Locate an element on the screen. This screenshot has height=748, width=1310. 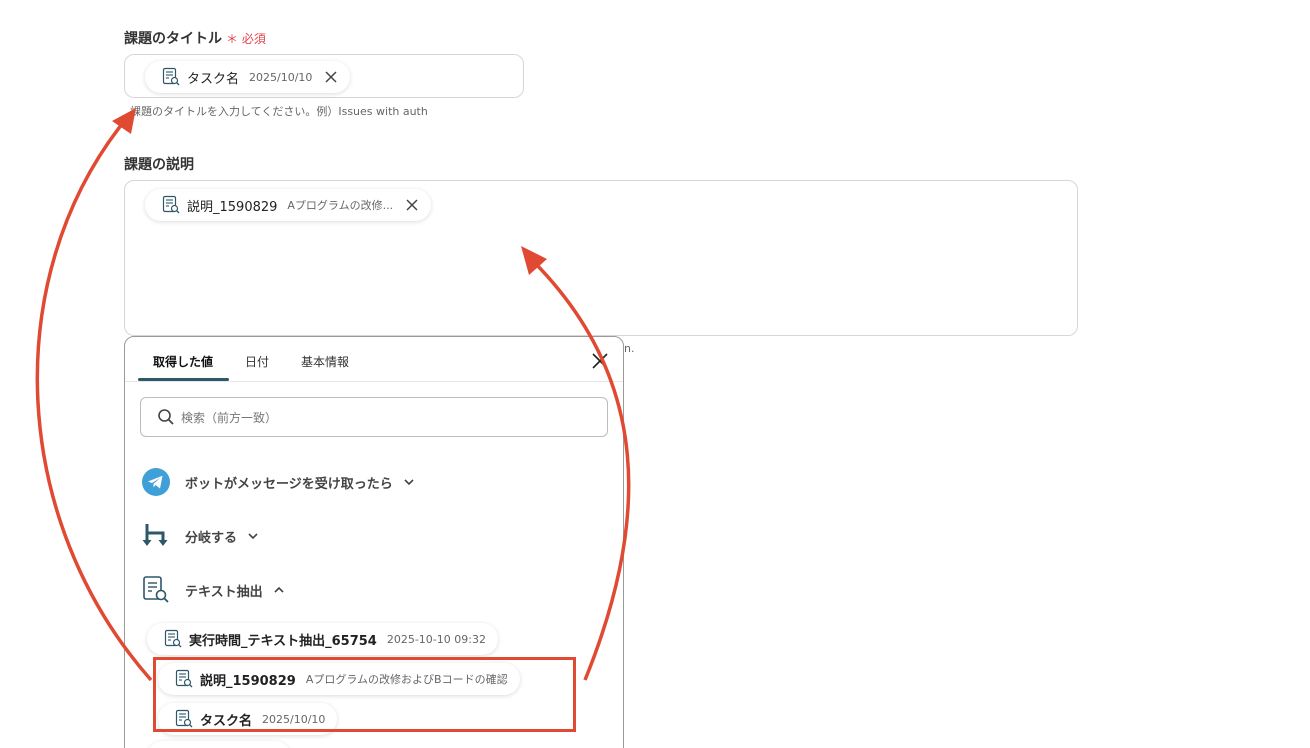
close-icon is located at coordinates (600, 361).